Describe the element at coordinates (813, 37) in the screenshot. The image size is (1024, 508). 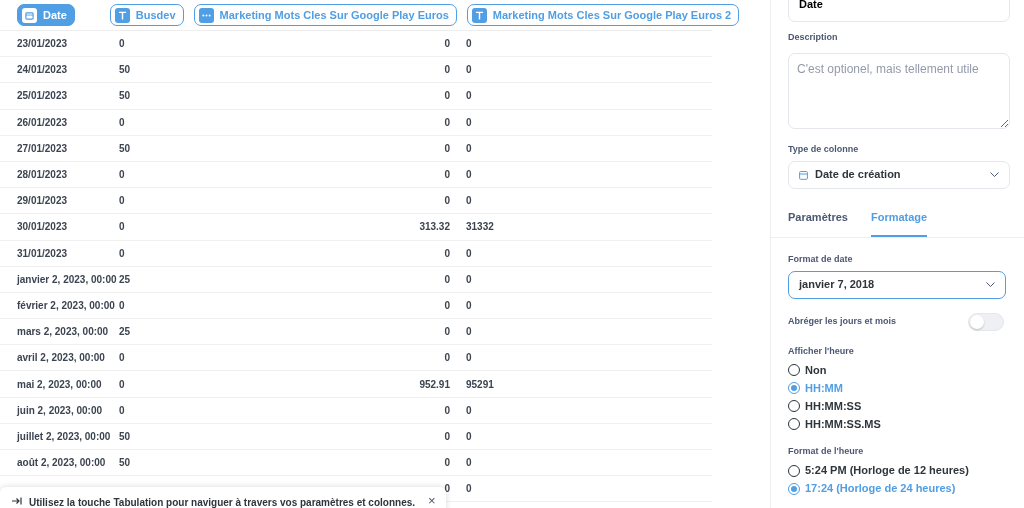
I see `field-label: Description` at that location.